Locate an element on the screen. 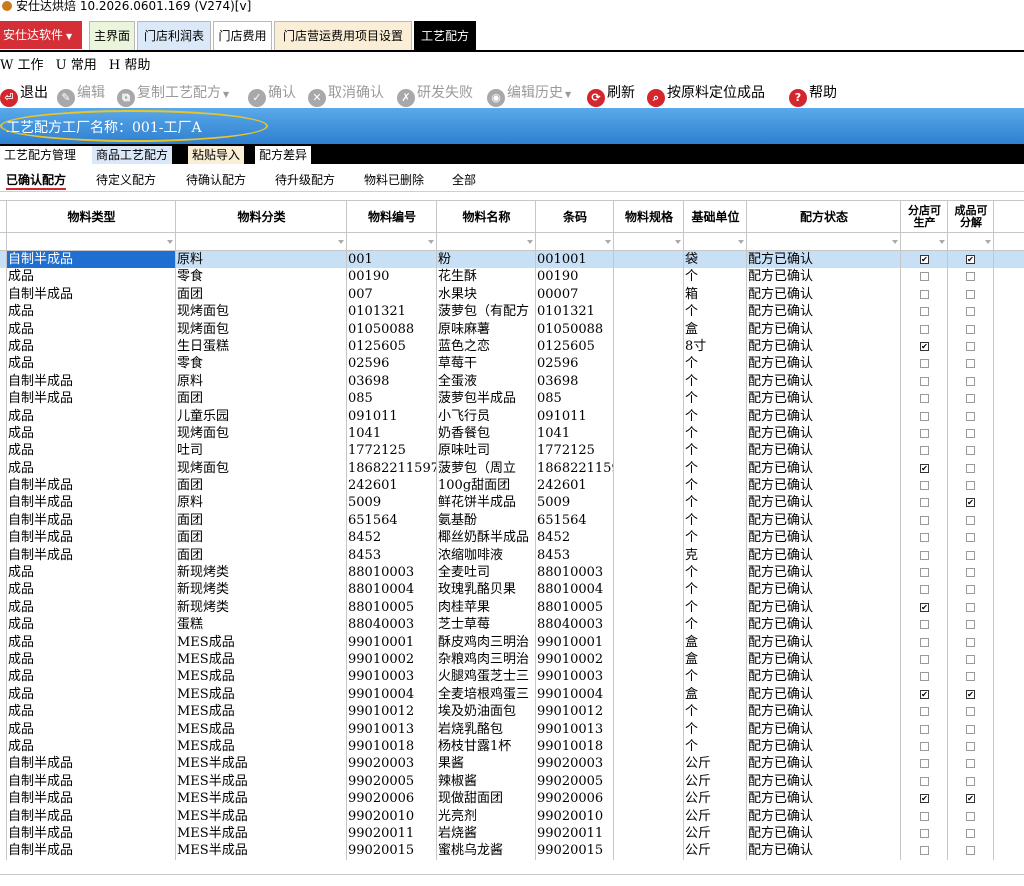 This screenshot has width=1024, height=886. filter-cell-spec is located at coordinates (649, 241).